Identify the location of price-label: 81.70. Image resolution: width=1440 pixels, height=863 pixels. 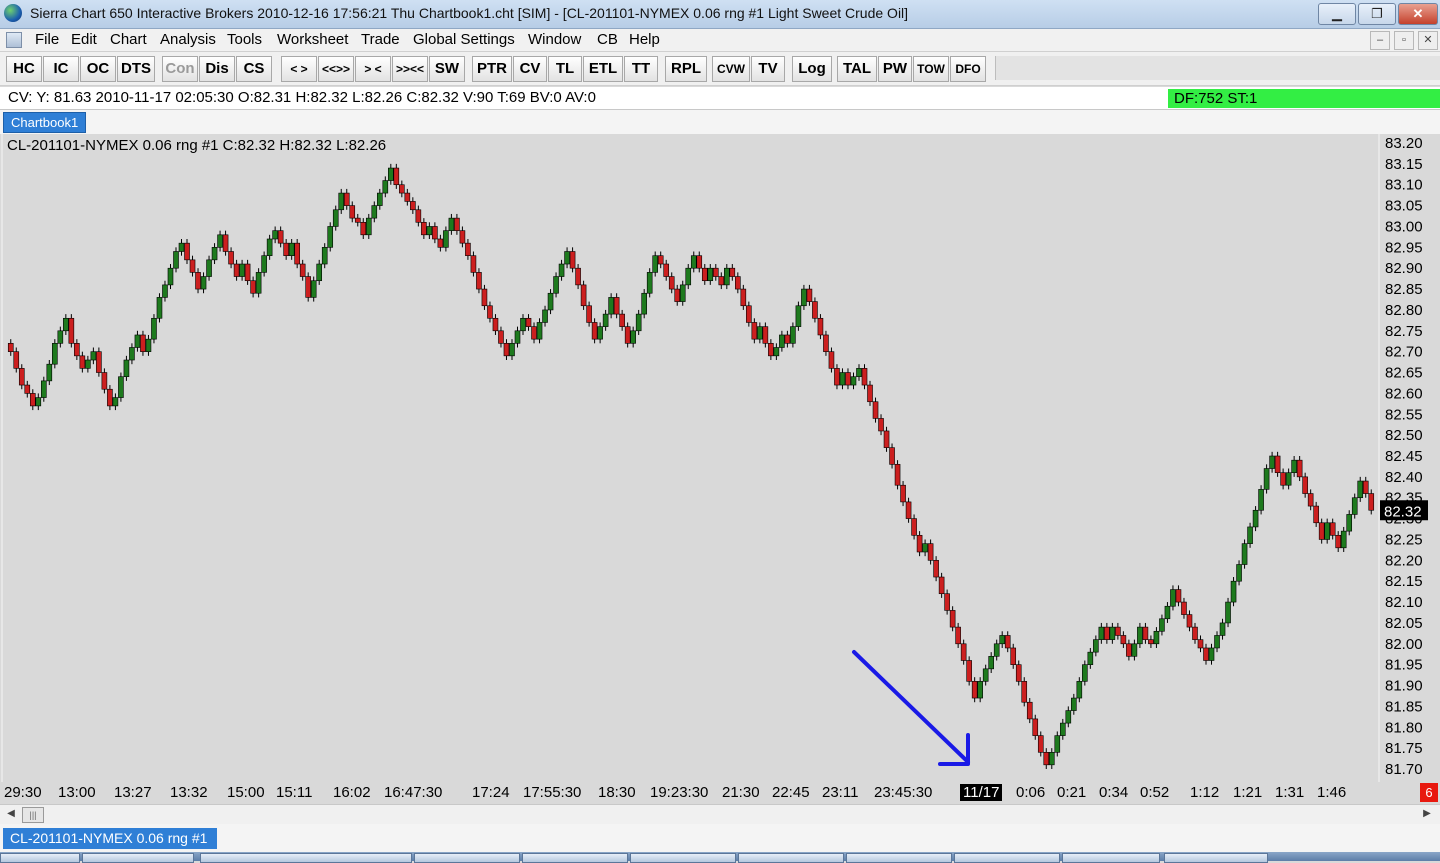
(1404, 769).